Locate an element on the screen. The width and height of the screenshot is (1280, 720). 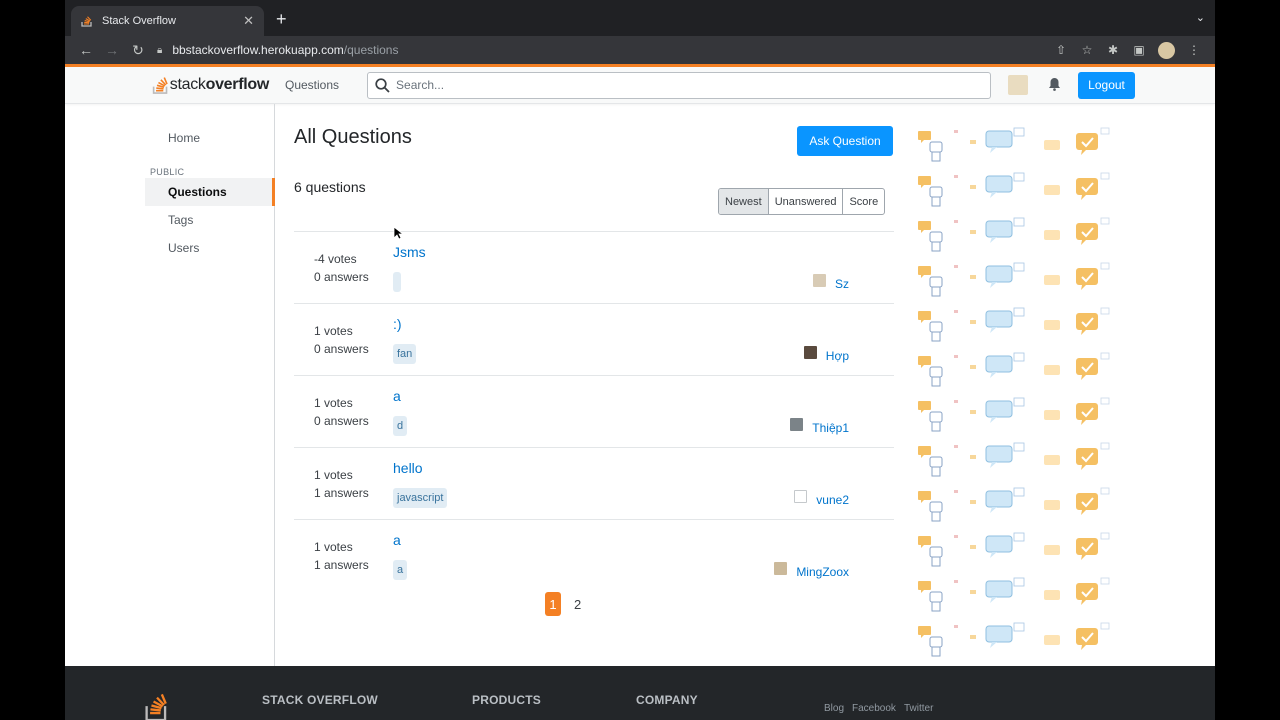
question-author: Sz is located at coordinates (830, 282).